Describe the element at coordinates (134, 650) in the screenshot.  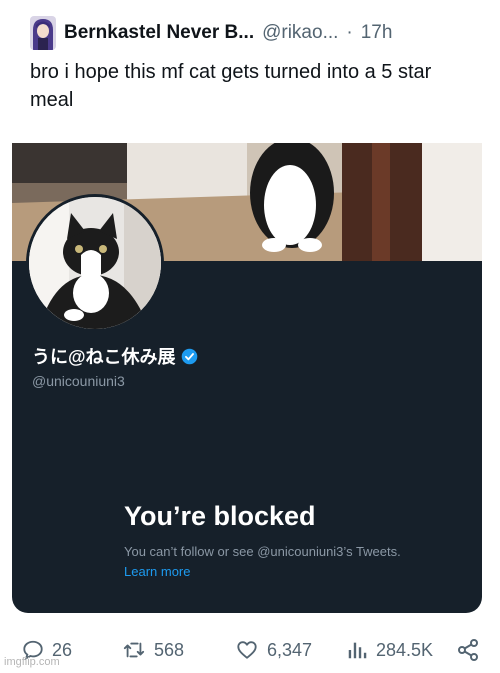
I see `retweet-icon` at that location.